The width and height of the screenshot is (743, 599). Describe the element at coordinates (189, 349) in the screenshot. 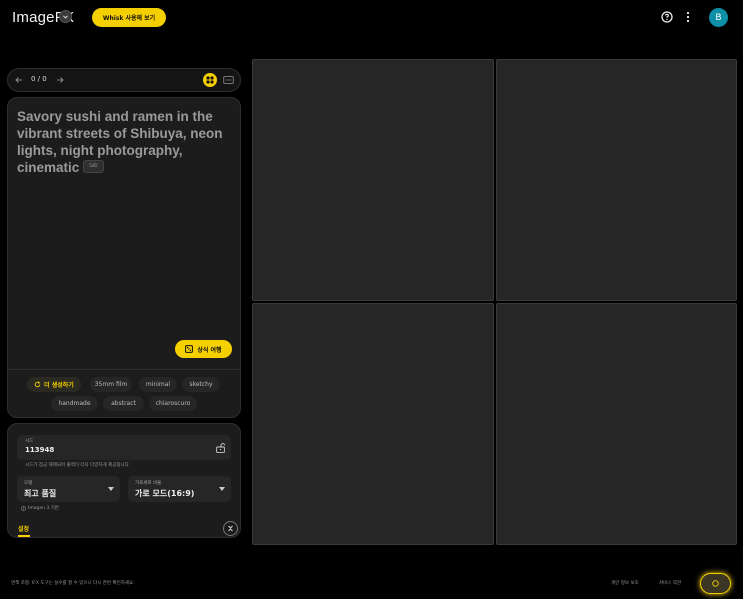

I see `dice-icon` at that location.